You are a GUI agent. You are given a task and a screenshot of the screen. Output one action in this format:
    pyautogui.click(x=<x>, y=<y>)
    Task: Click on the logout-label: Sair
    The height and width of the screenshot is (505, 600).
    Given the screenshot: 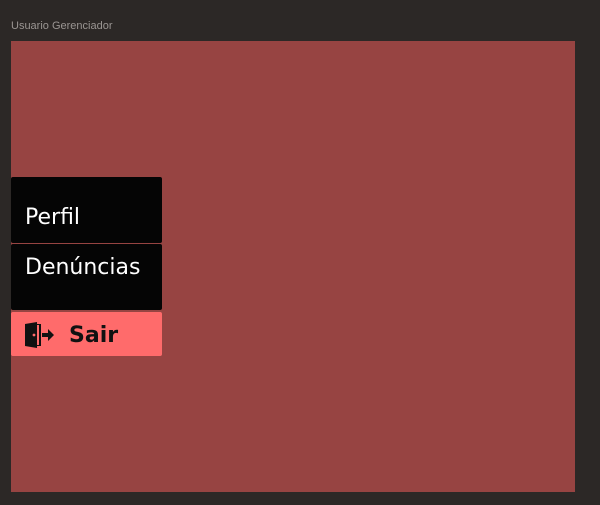 What is the action you would take?
    pyautogui.click(x=94, y=335)
    